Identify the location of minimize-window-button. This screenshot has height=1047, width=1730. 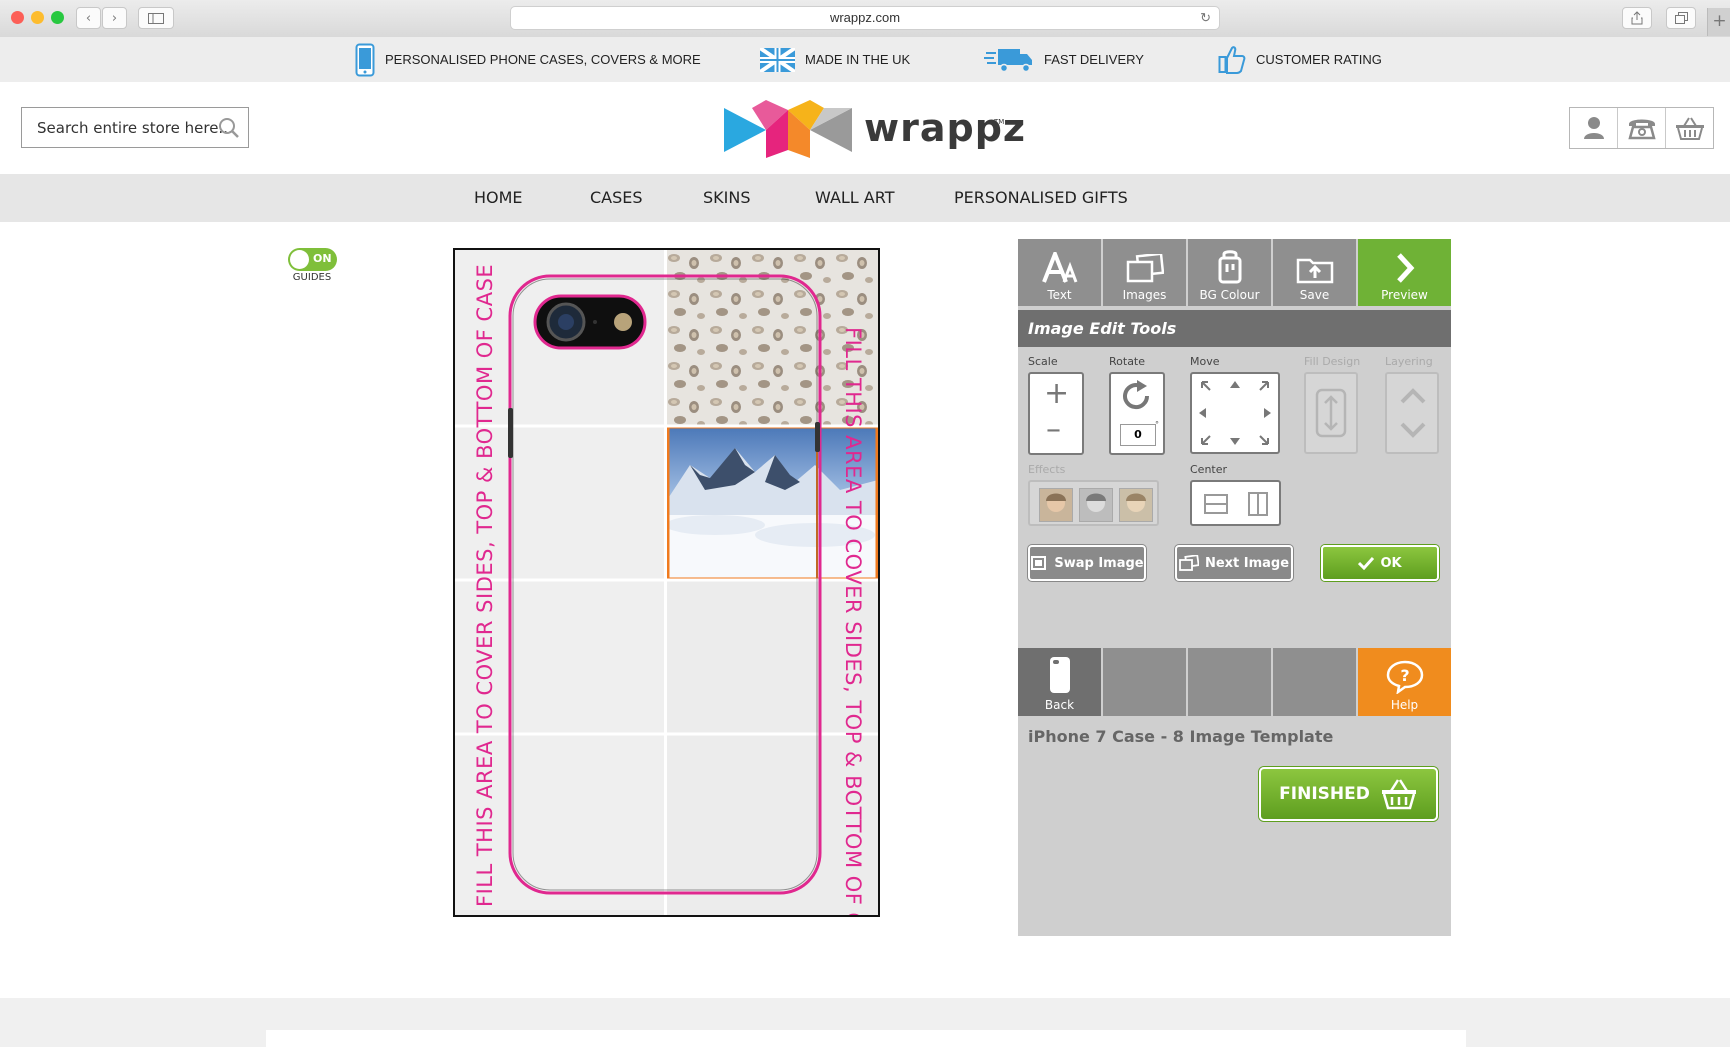
(37, 17).